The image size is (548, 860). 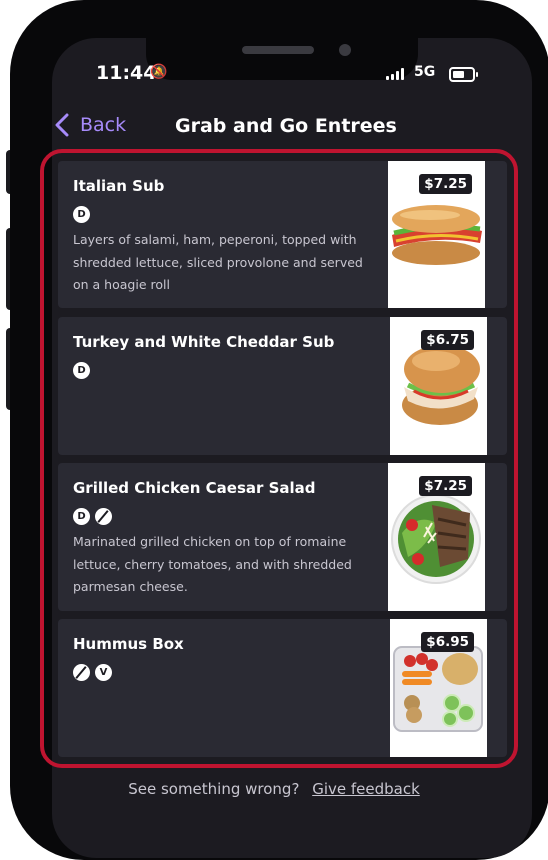 I want to click on status-time: 11:44, so click(x=126, y=73).